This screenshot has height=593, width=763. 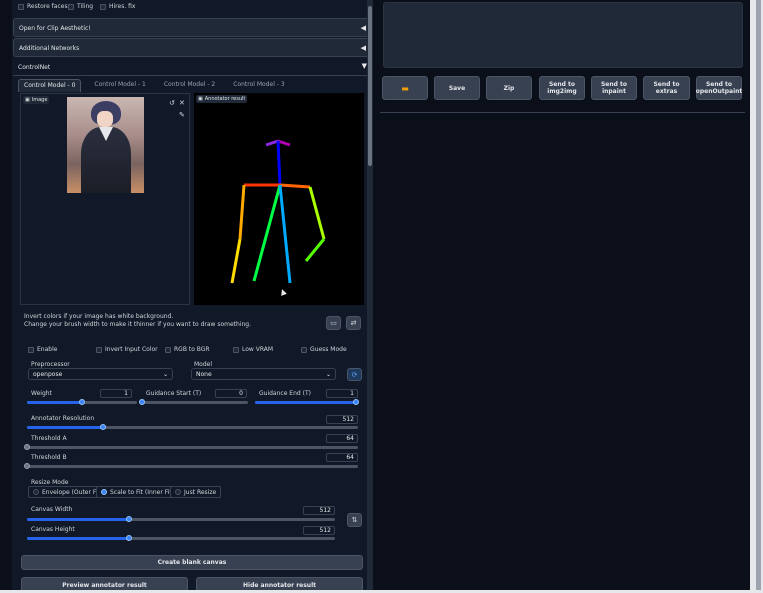 What do you see at coordinates (127, 349) in the screenshot?
I see `invert-input-color-checkbox: Invert Input Color` at bounding box center [127, 349].